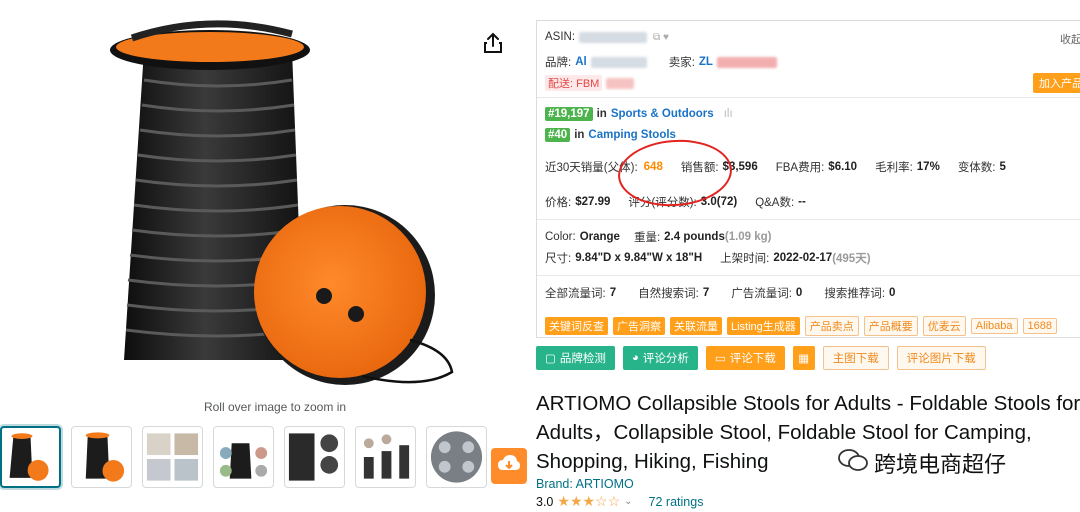 This screenshot has height=512, width=1080. Describe the element at coordinates (761, 294) in the screenshot. I see `ad-traffic-label: 广告流量词:` at that location.